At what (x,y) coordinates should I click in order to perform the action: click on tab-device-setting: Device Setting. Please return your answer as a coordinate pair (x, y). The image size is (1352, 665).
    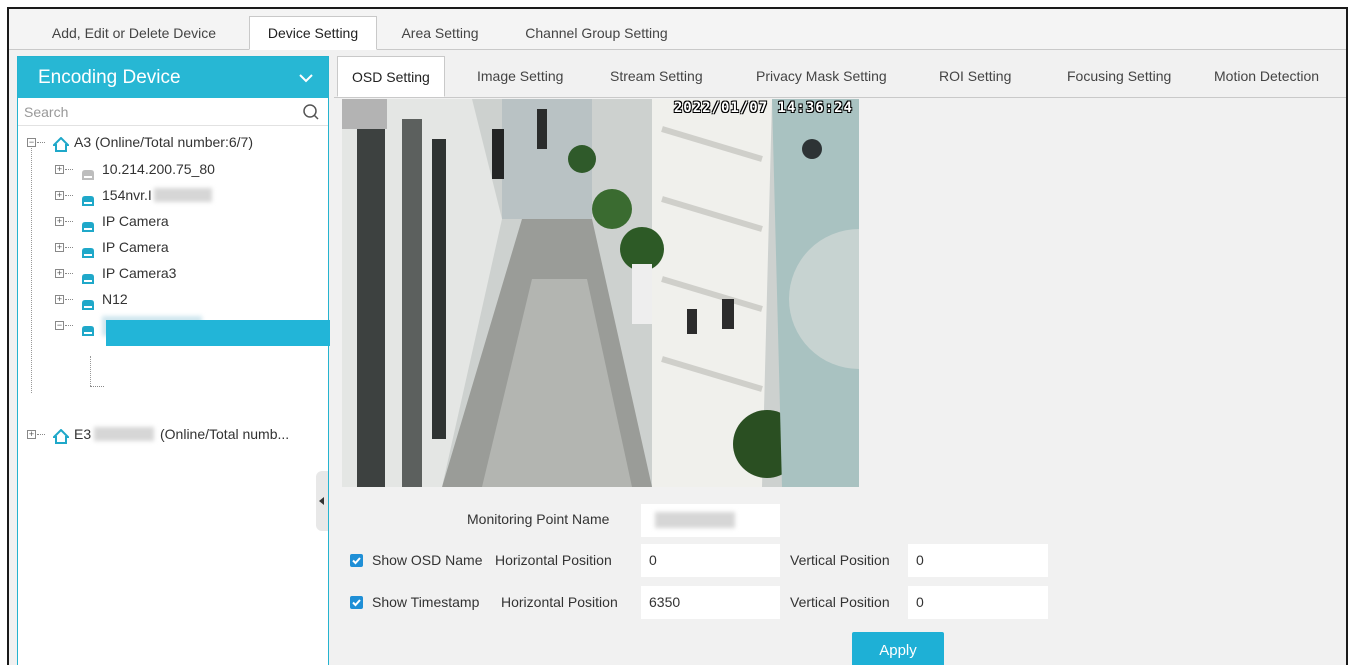
    Looking at the image, I should click on (313, 33).